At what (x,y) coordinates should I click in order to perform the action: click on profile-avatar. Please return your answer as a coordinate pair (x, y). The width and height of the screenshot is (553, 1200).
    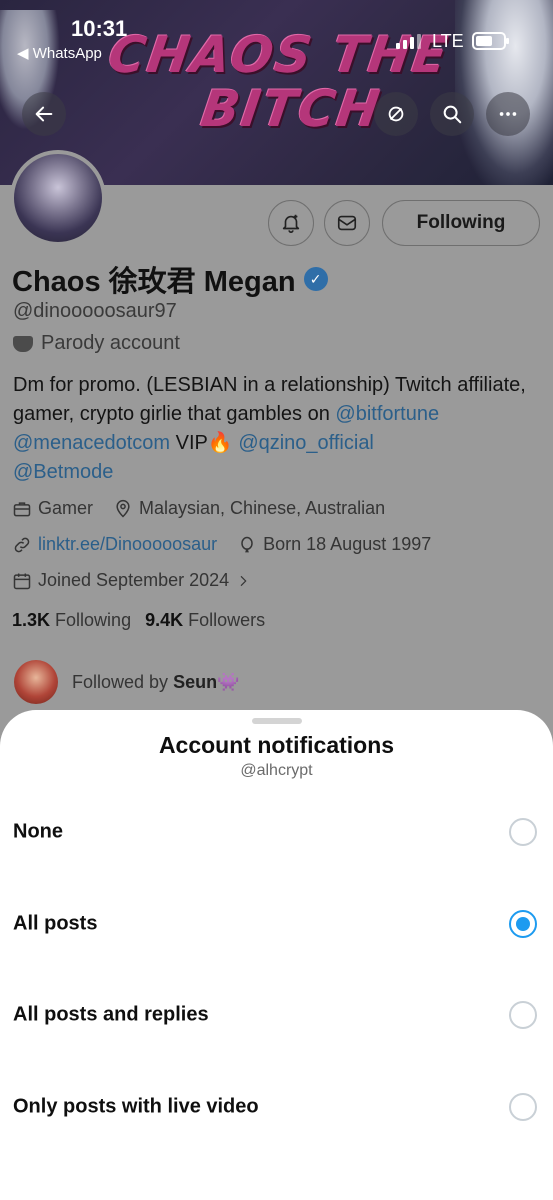
    Looking at the image, I should click on (58, 198).